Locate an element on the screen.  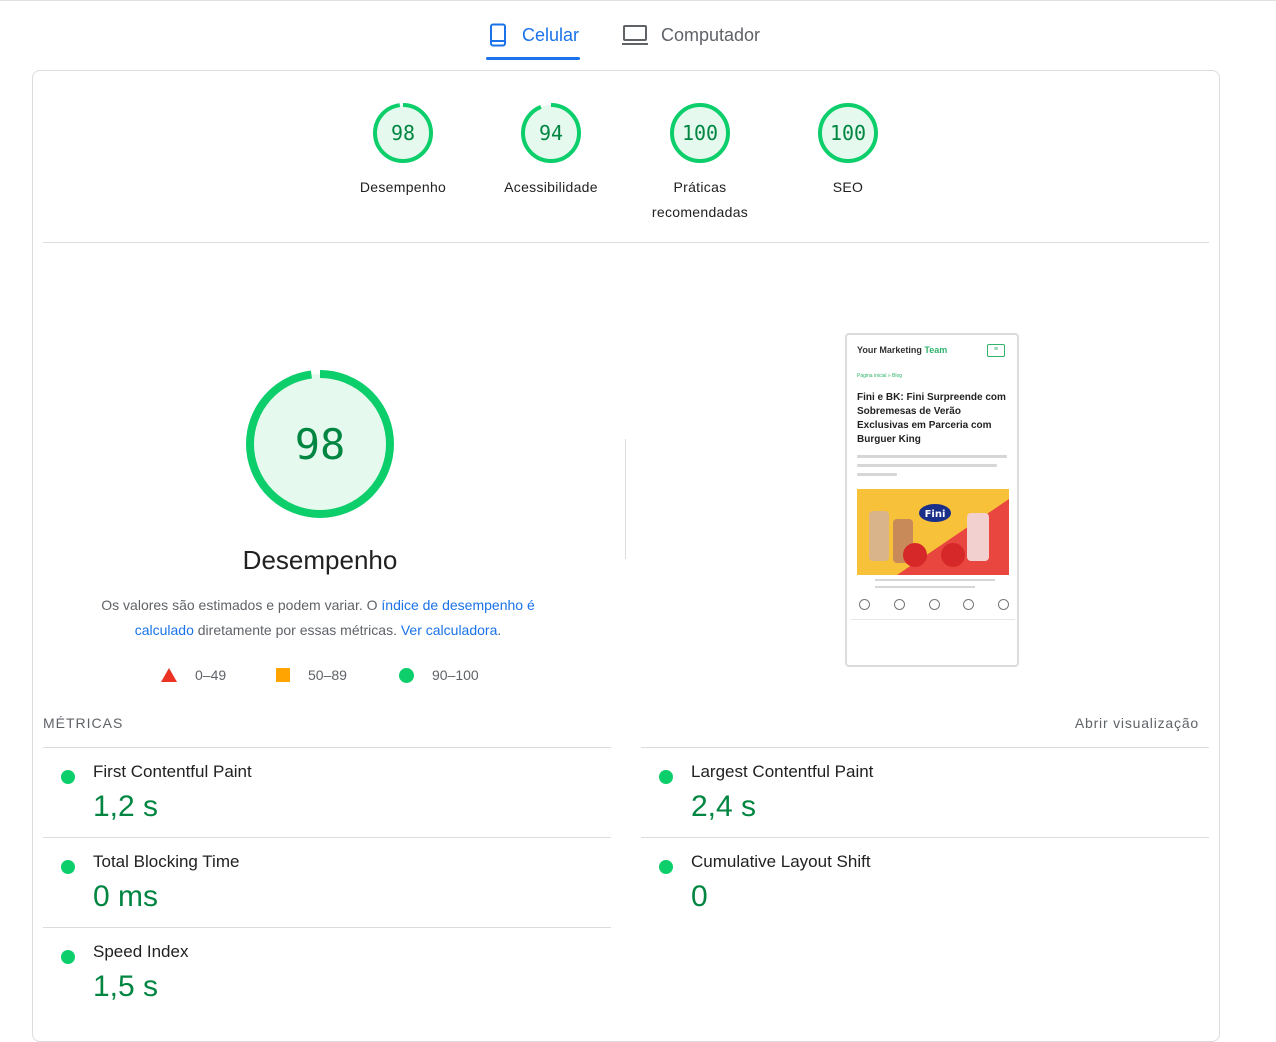
share-icons is located at coordinates (934, 604).